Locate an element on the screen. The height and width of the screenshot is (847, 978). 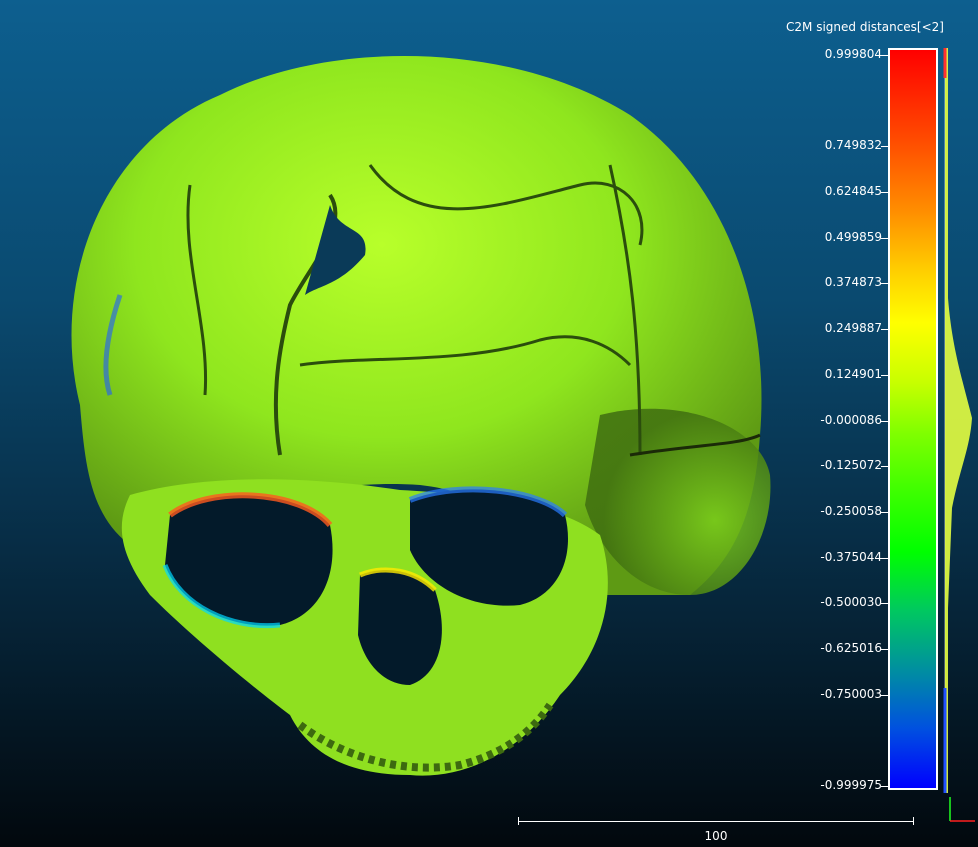
scale-bar-line is located at coordinates (716, 821).